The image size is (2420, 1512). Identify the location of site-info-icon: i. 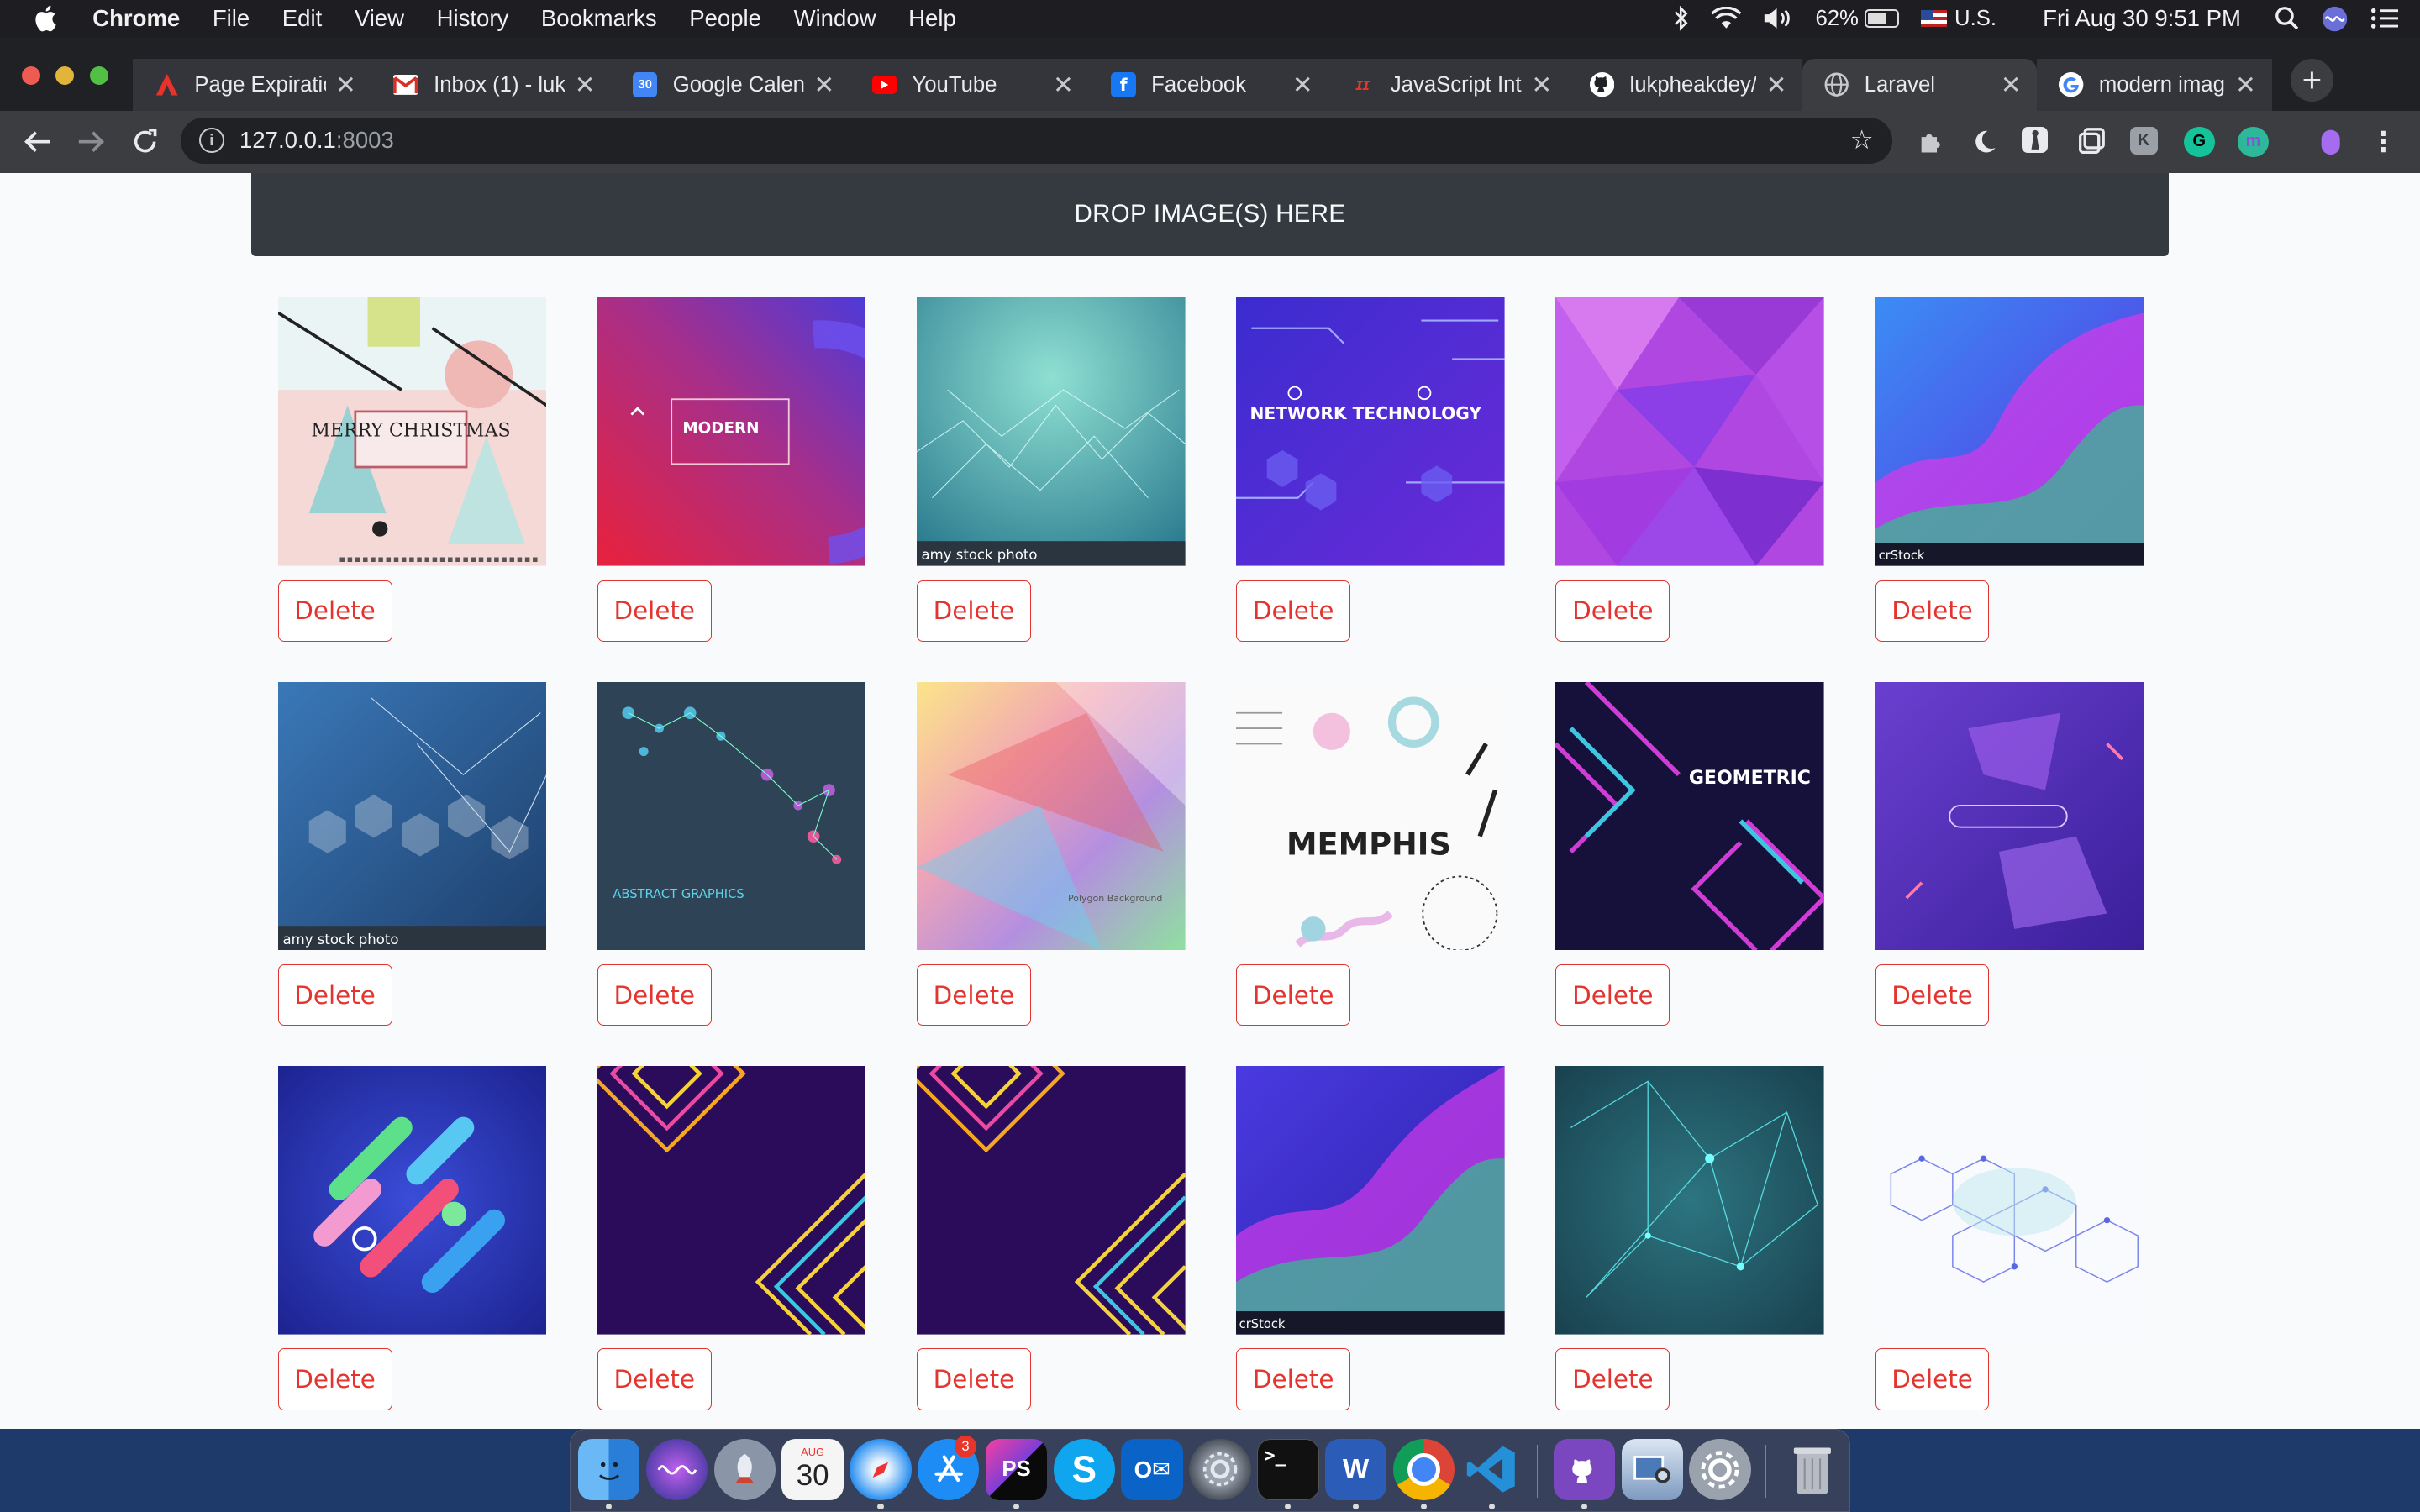
(211, 140).